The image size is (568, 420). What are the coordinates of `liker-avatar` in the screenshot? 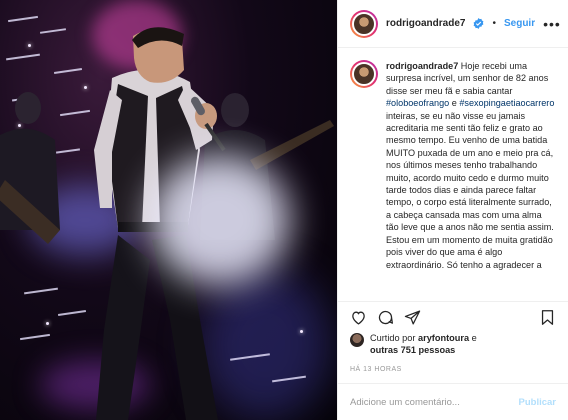 It's located at (357, 340).